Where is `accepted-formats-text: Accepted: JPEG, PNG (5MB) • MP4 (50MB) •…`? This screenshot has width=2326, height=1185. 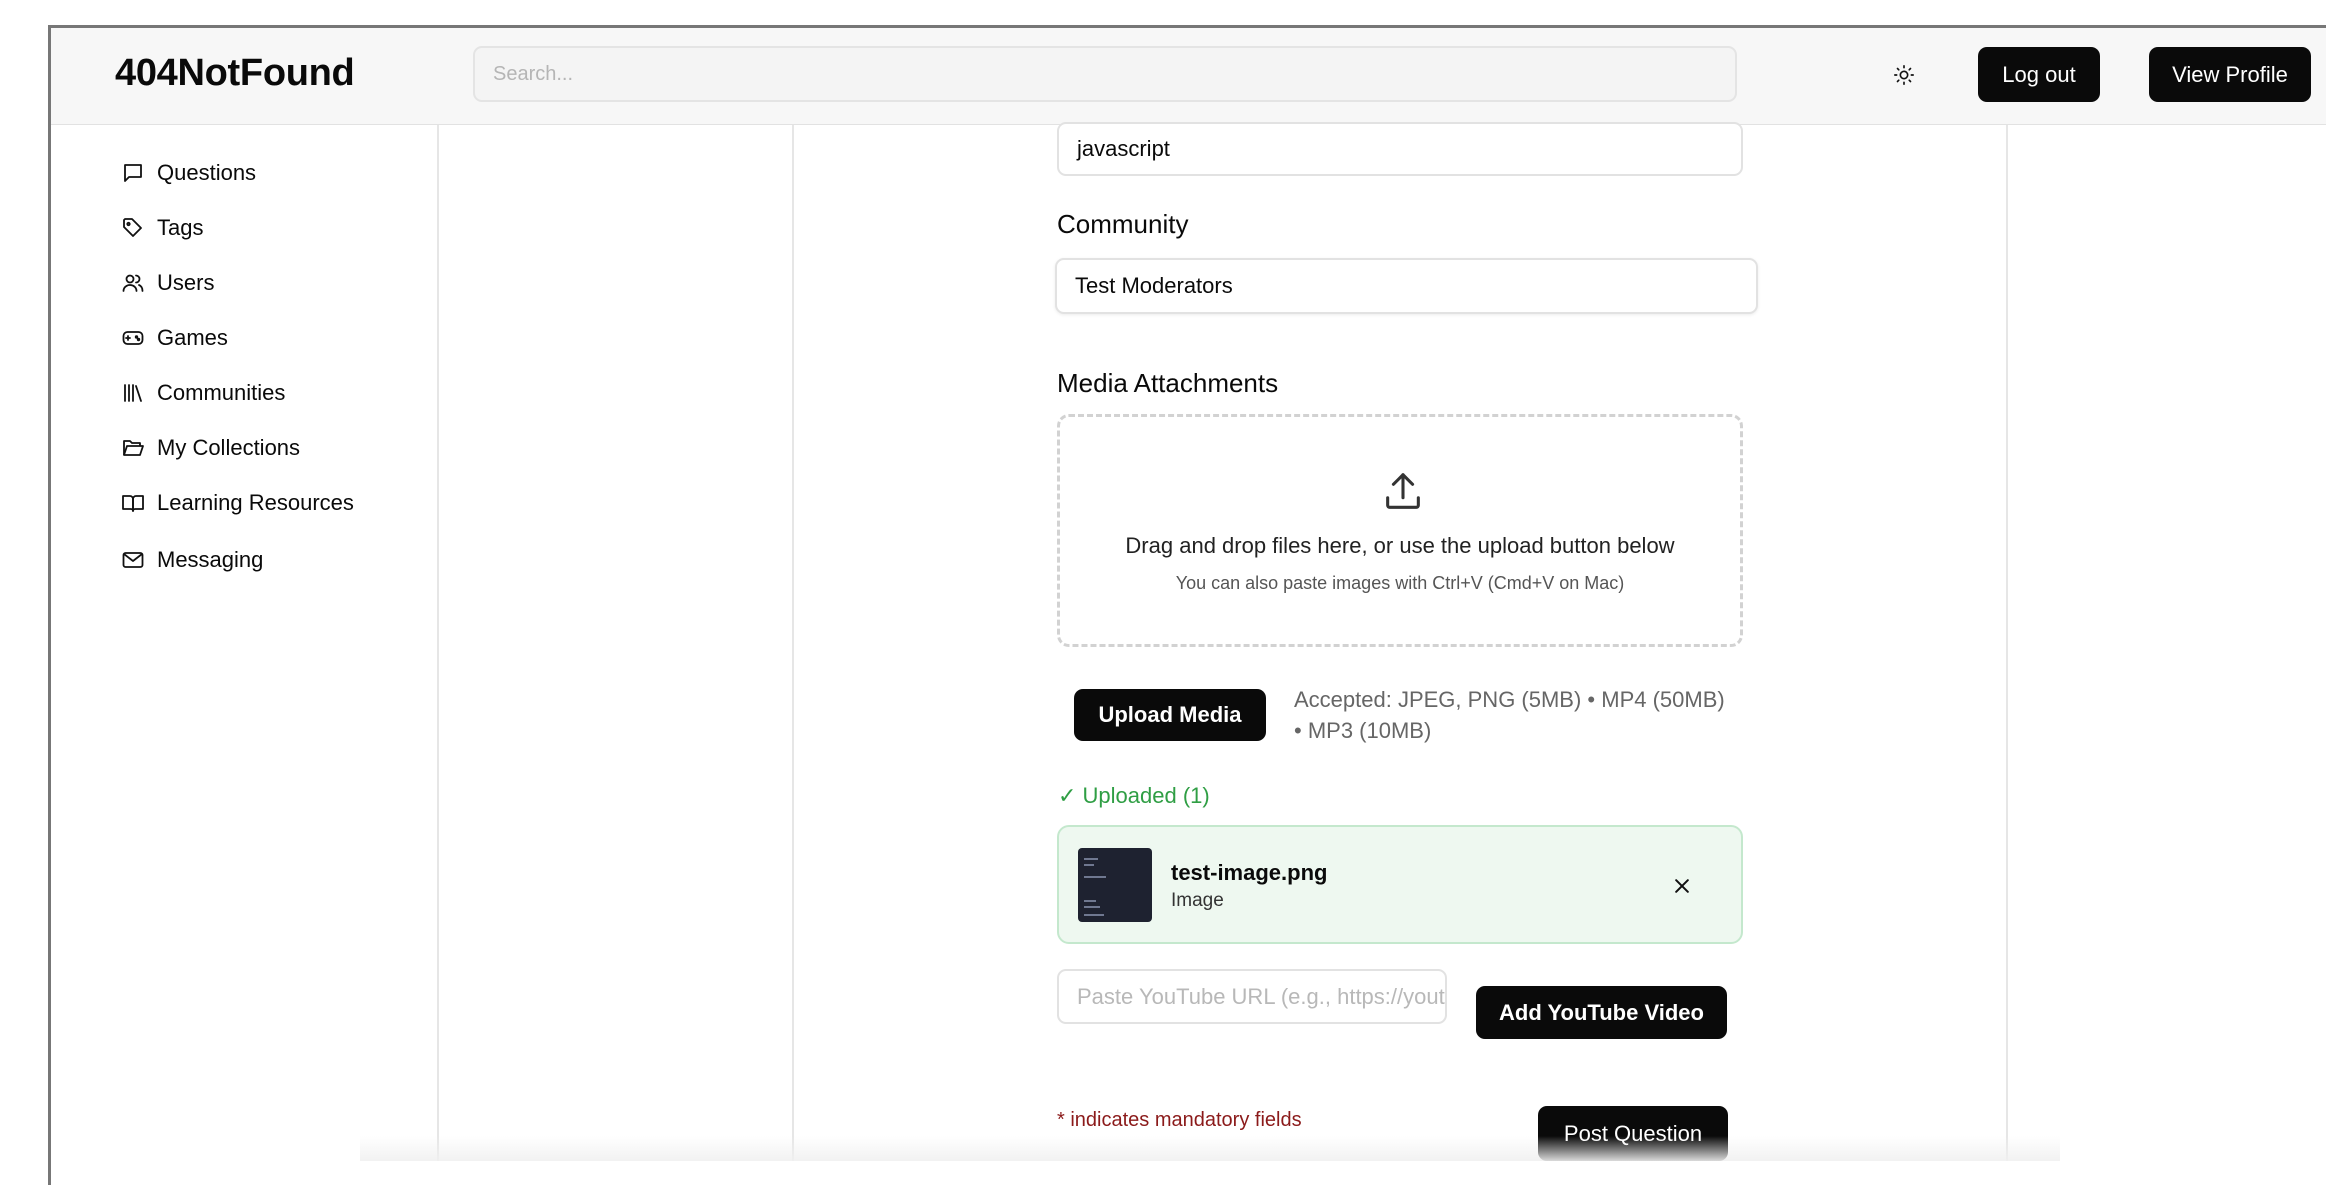 accepted-formats-text: Accepted: JPEG, PNG (5MB) • MP4 (50MB) •… is located at coordinates (1524, 715).